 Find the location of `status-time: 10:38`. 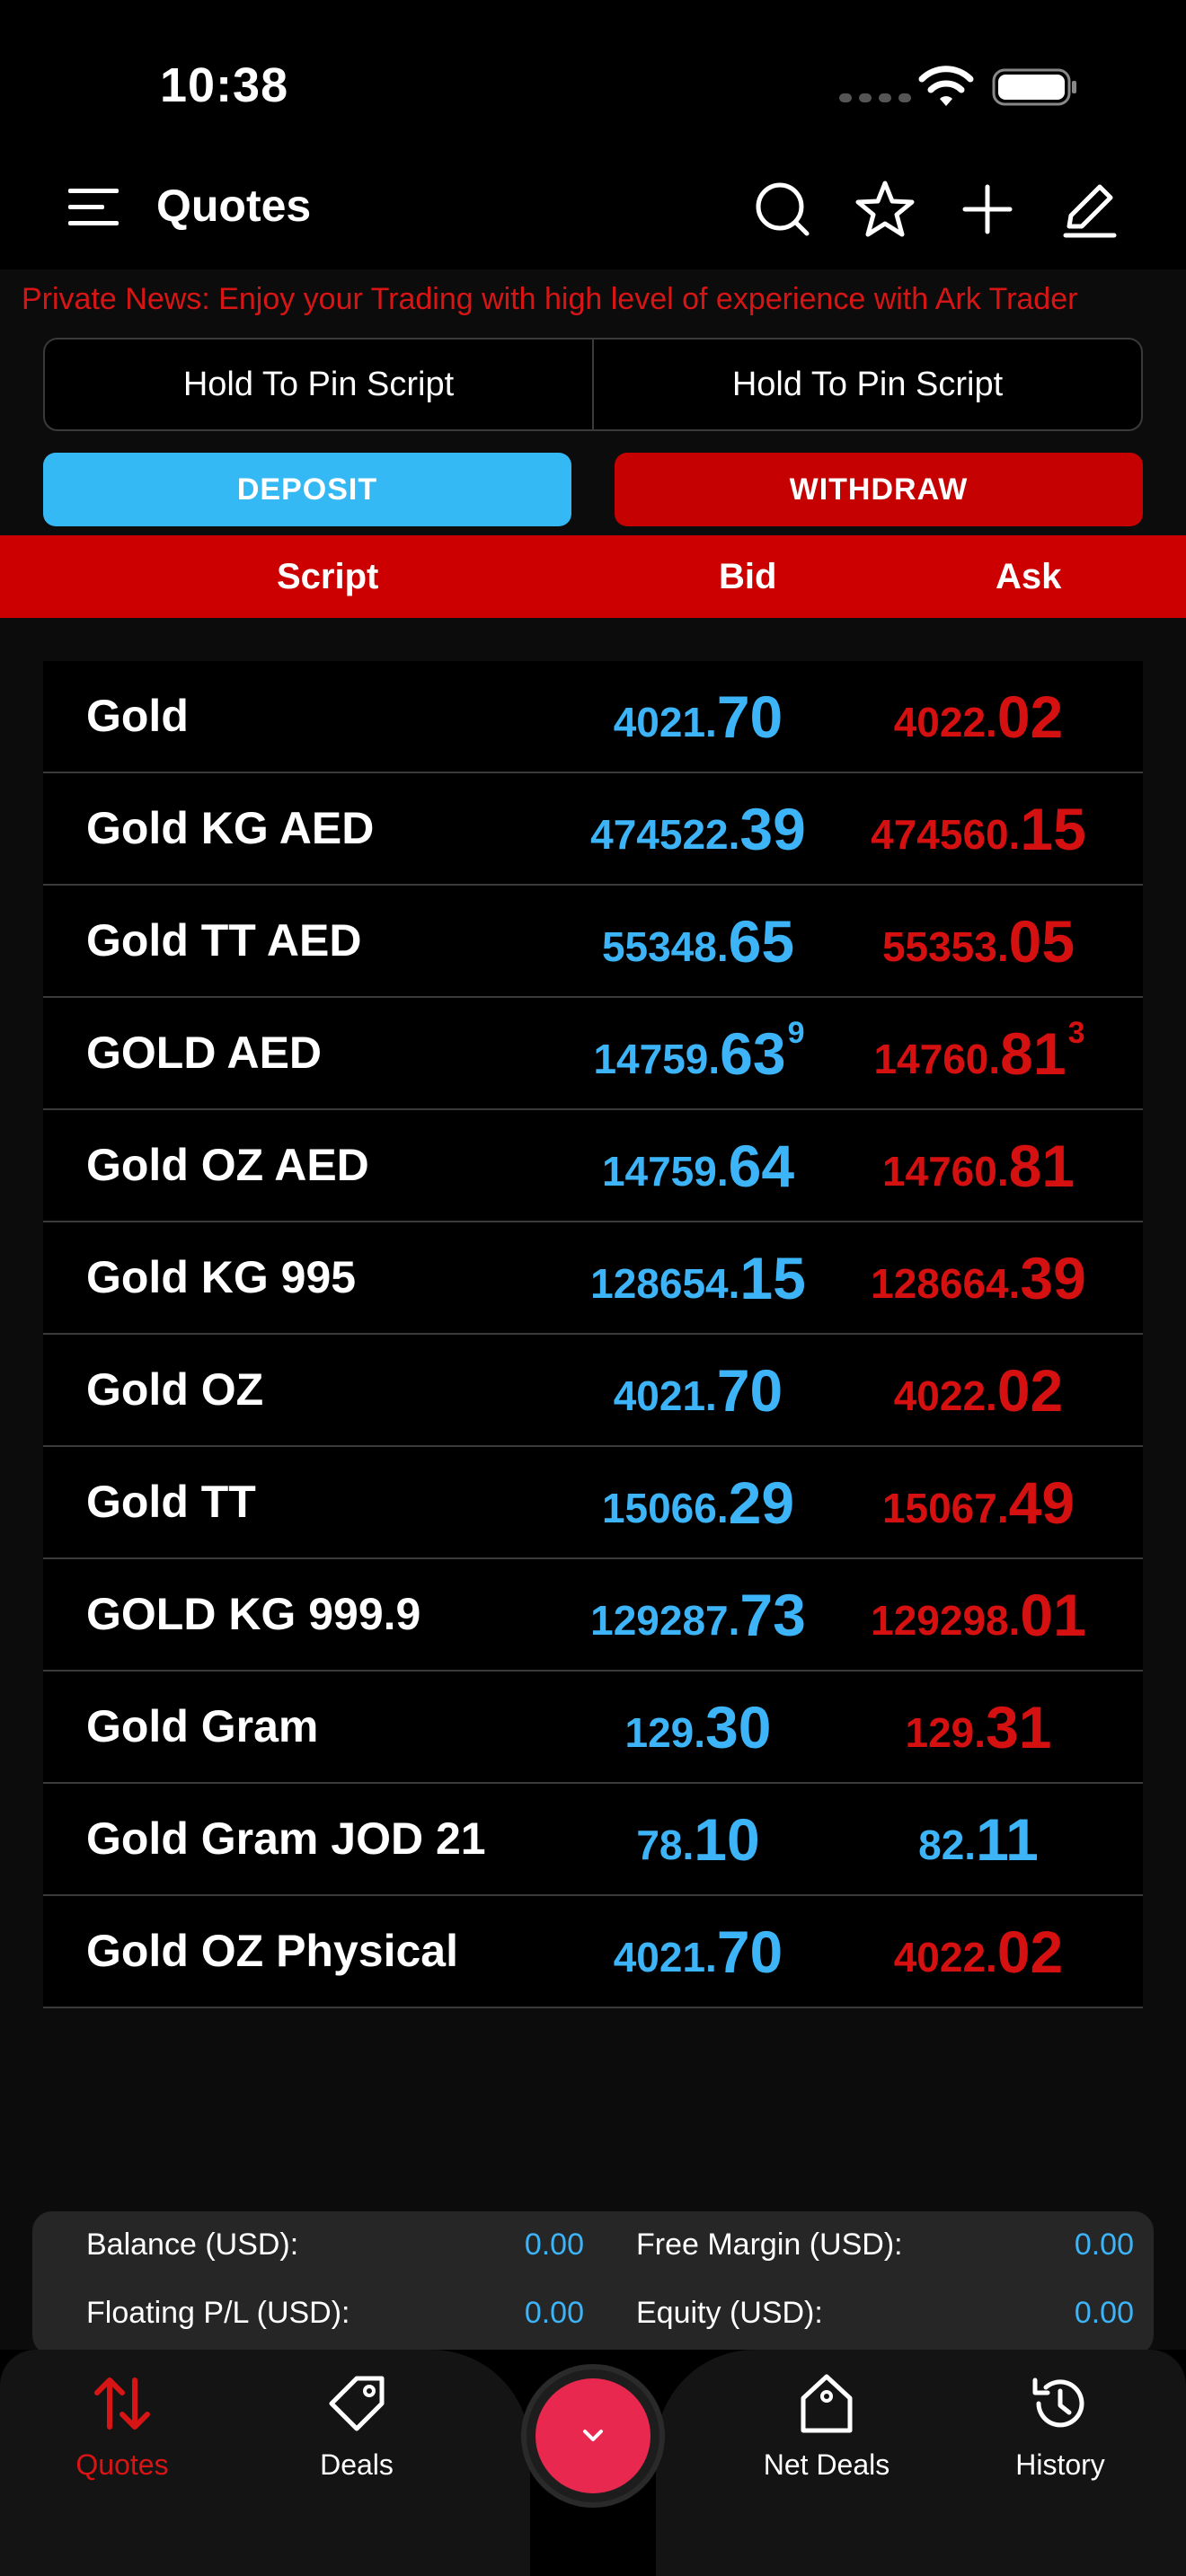

status-time: 10:38 is located at coordinates (224, 85).